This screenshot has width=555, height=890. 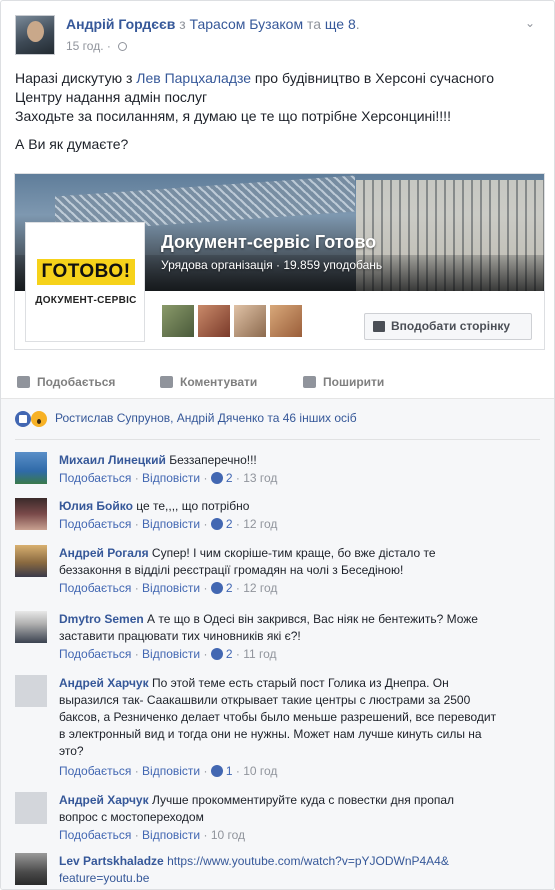 What do you see at coordinates (340, 24) in the screenshot?
I see `tagged-others-link: ще 8` at bounding box center [340, 24].